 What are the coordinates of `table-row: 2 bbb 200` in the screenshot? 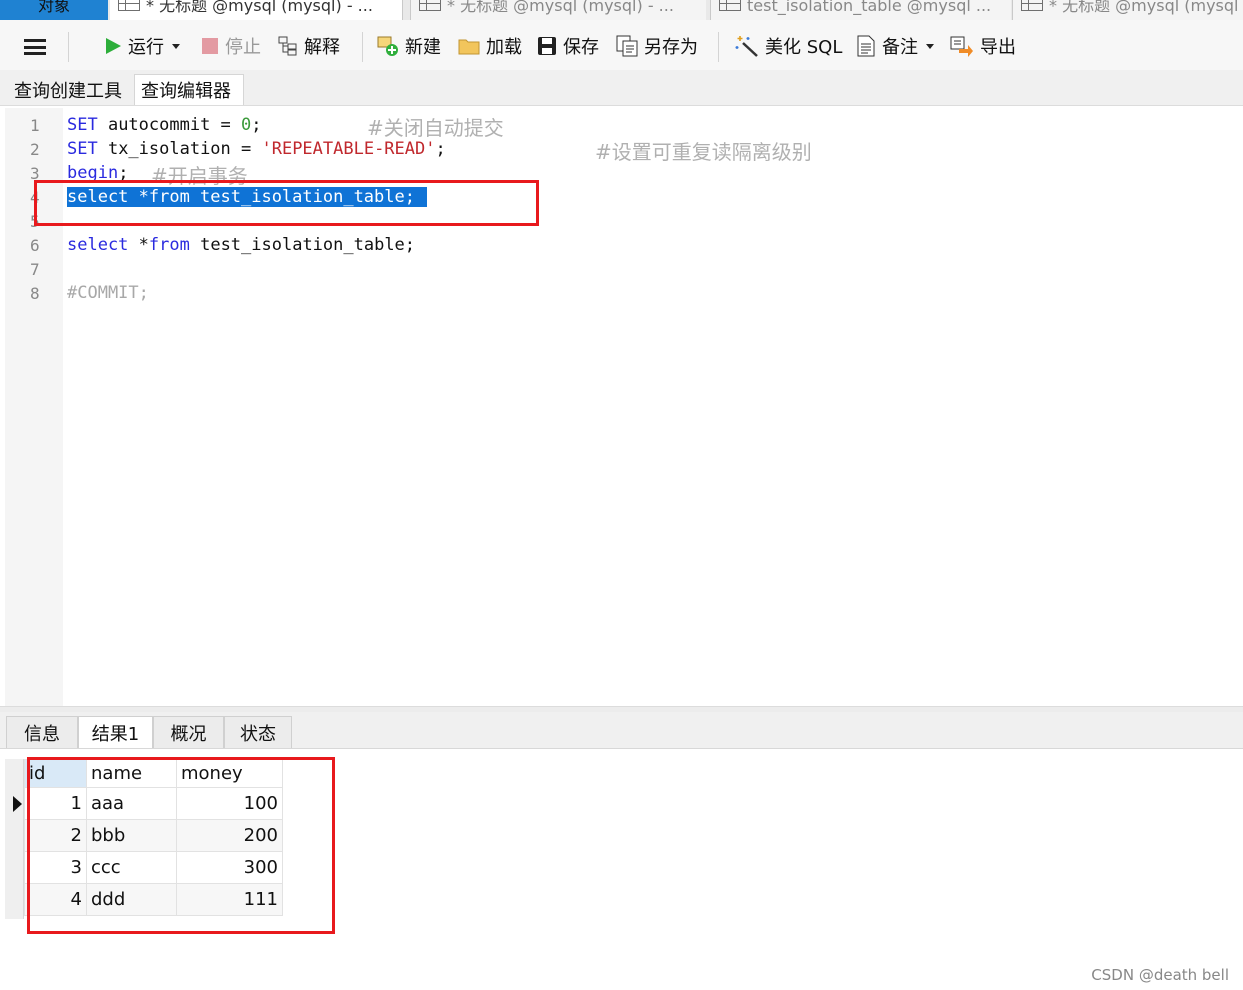 It's located at (153, 835).